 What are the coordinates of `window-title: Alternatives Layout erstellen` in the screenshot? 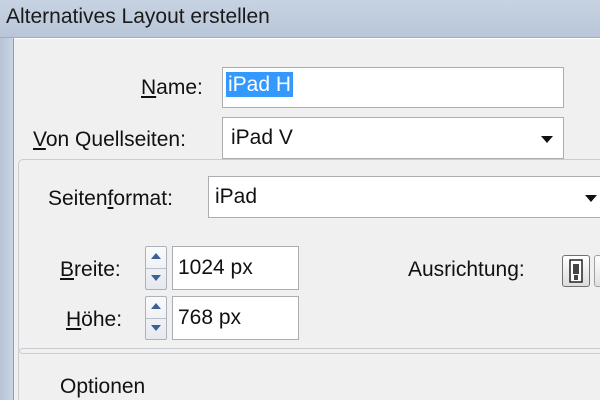 It's located at (138, 16).